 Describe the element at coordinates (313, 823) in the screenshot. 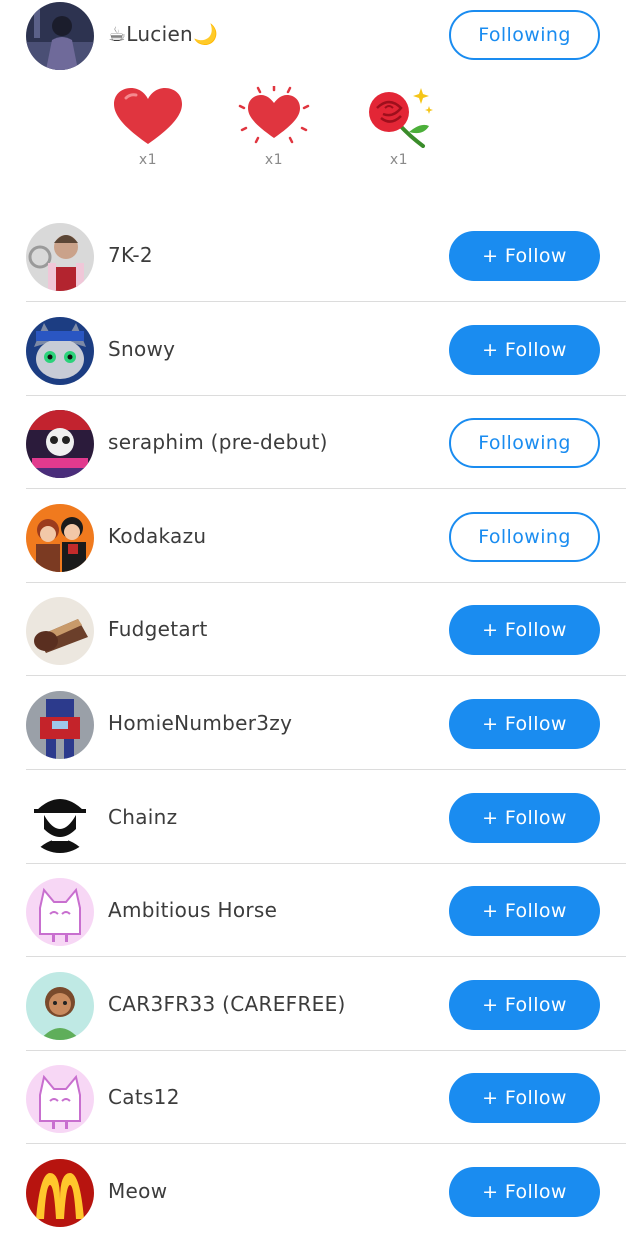

I see `user-row: Chainz + Follow` at that location.